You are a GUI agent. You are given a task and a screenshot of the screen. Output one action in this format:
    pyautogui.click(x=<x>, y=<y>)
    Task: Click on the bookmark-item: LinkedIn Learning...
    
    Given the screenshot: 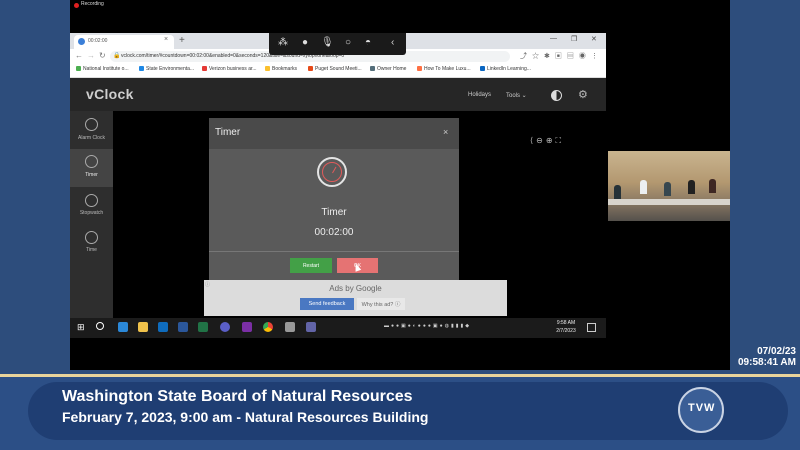 What is the action you would take?
    pyautogui.click(x=505, y=69)
    